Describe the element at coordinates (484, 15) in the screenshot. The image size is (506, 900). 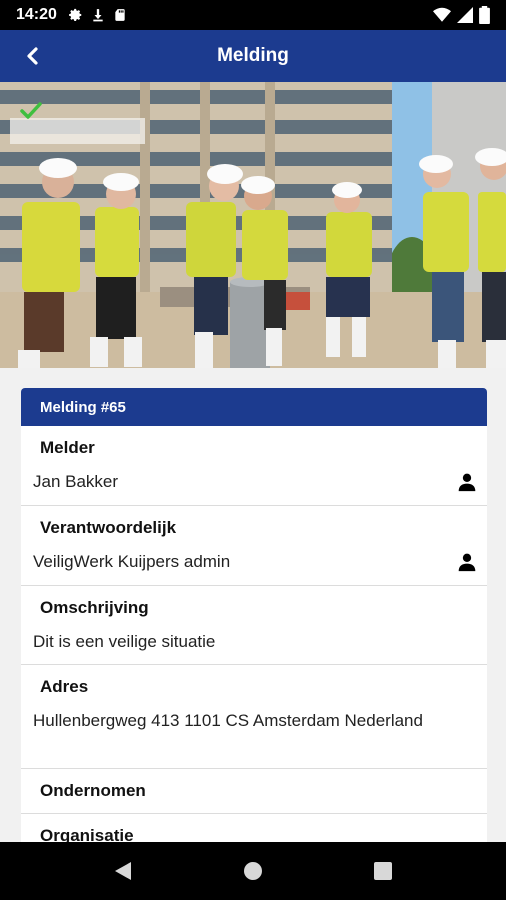
I see `battery-icon` at that location.